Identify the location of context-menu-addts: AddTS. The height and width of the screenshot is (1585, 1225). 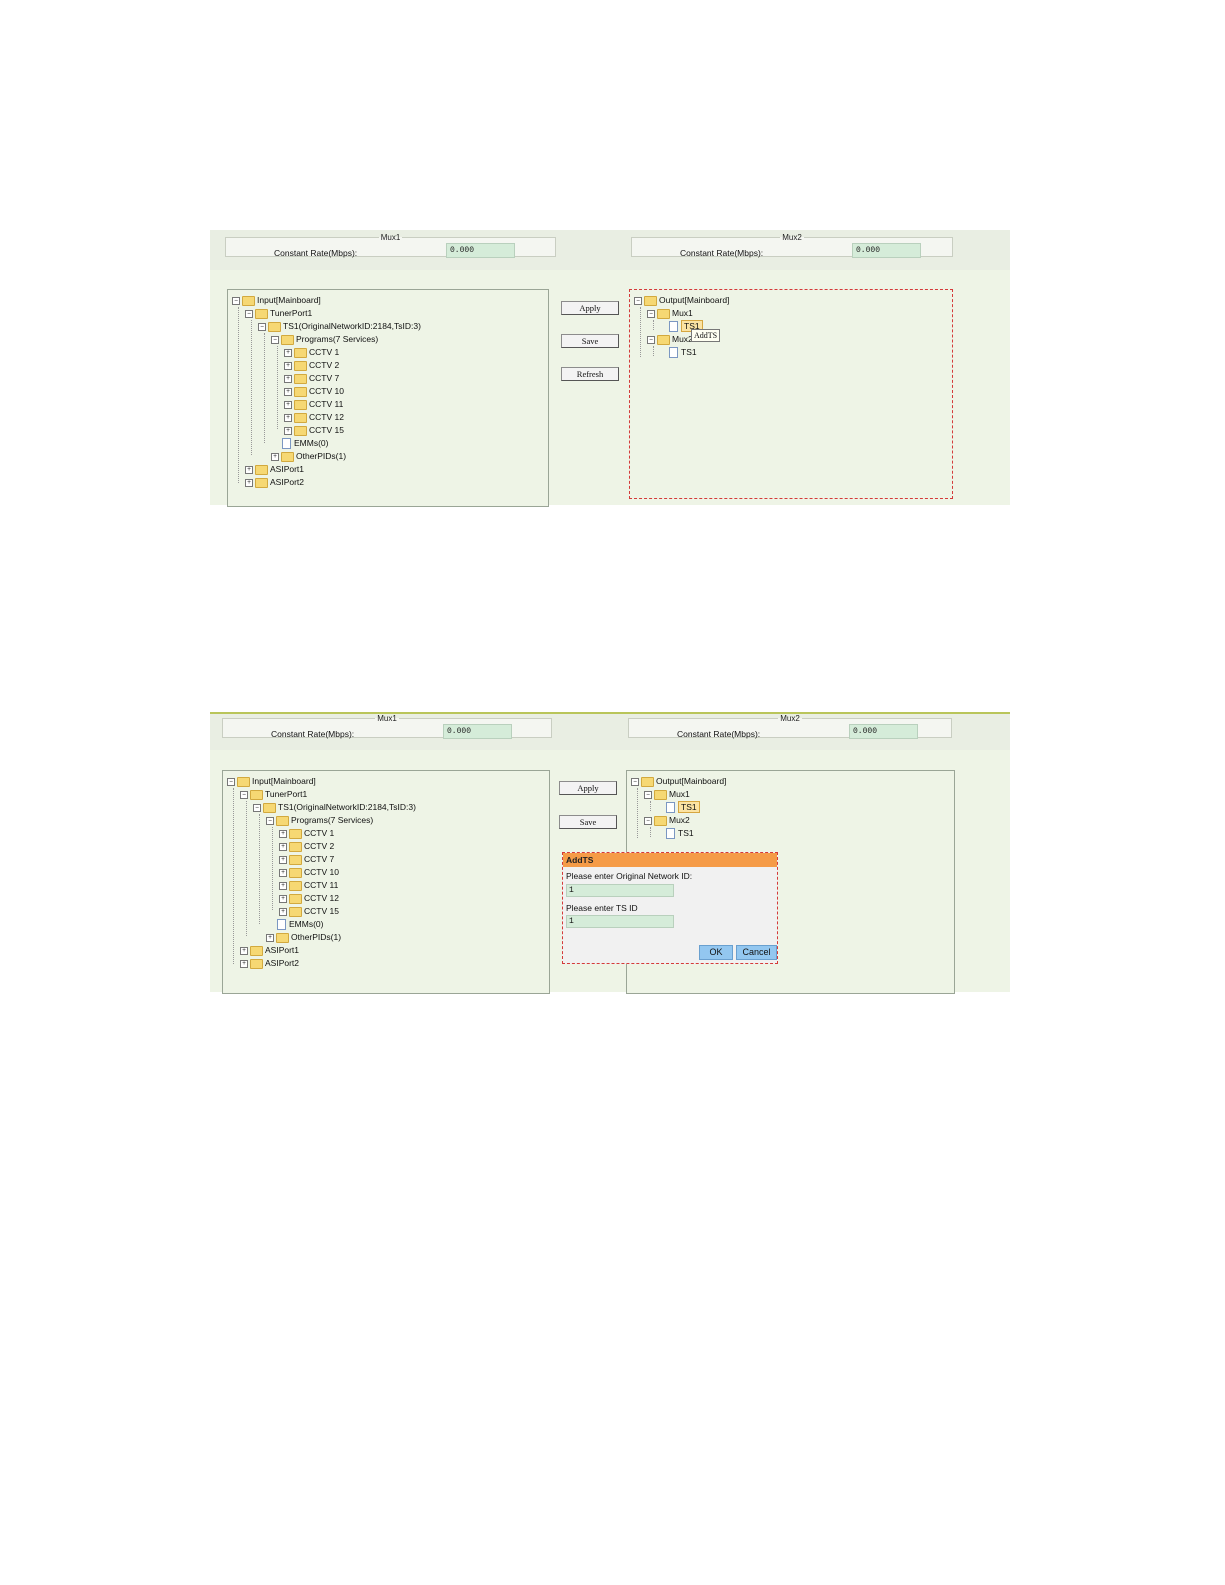
(706, 335).